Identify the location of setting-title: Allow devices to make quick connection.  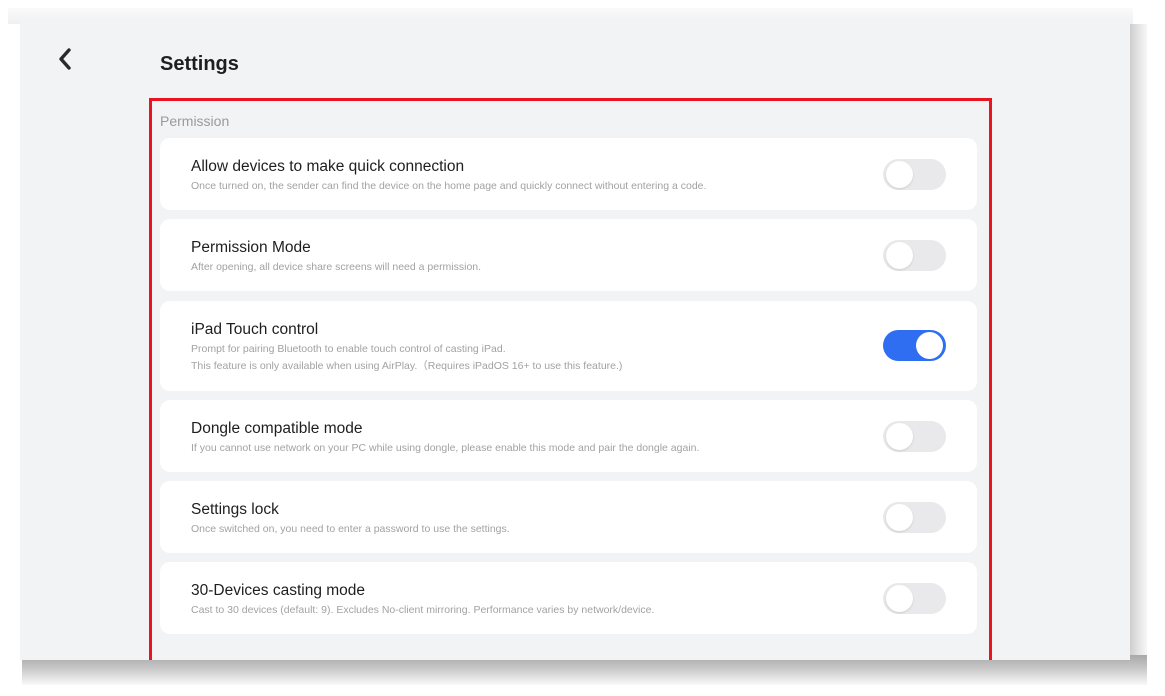
(328, 166).